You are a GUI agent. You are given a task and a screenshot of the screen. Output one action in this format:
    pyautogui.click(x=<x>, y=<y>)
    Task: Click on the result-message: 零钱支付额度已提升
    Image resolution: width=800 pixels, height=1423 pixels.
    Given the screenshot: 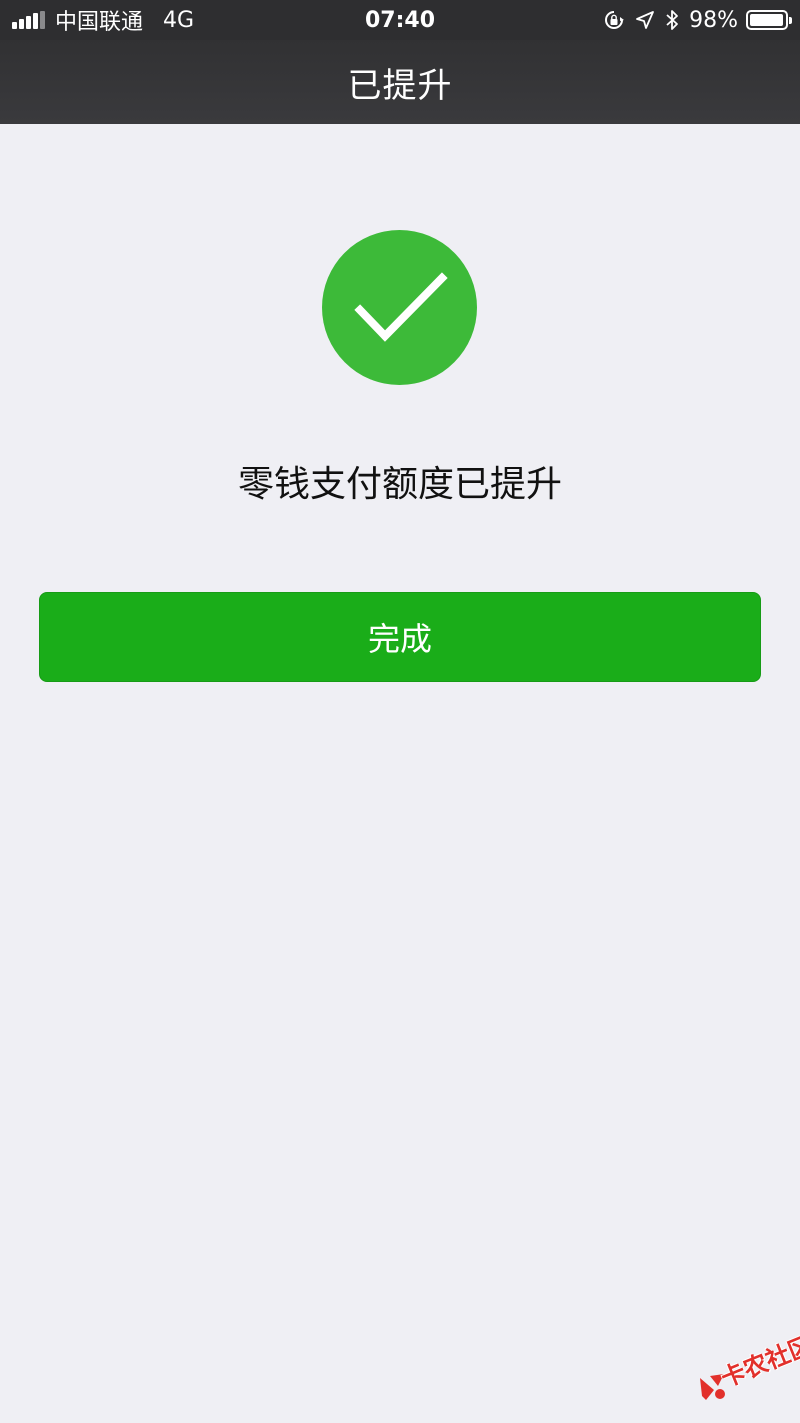 What is the action you would take?
    pyautogui.click(x=399, y=484)
    